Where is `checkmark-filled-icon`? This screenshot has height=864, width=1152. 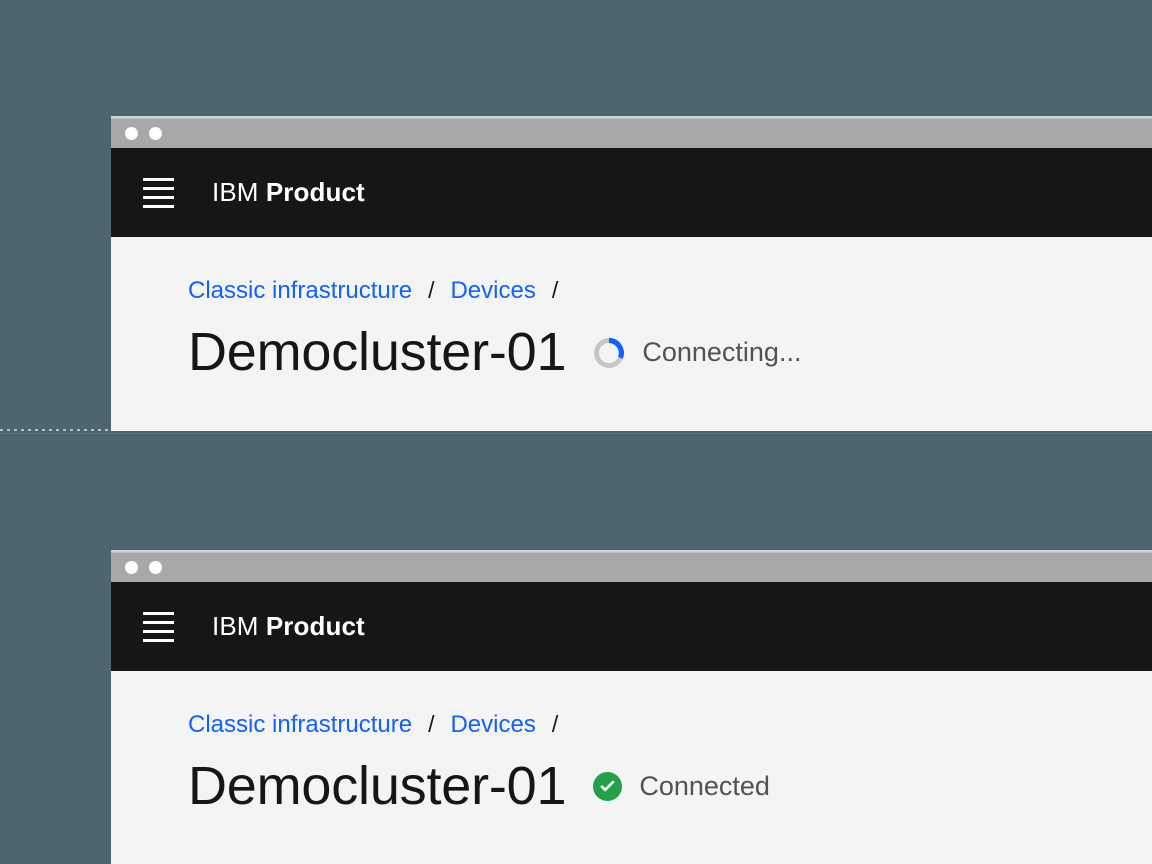
checkmark-filled-icon is located at coordinates (607, 786).